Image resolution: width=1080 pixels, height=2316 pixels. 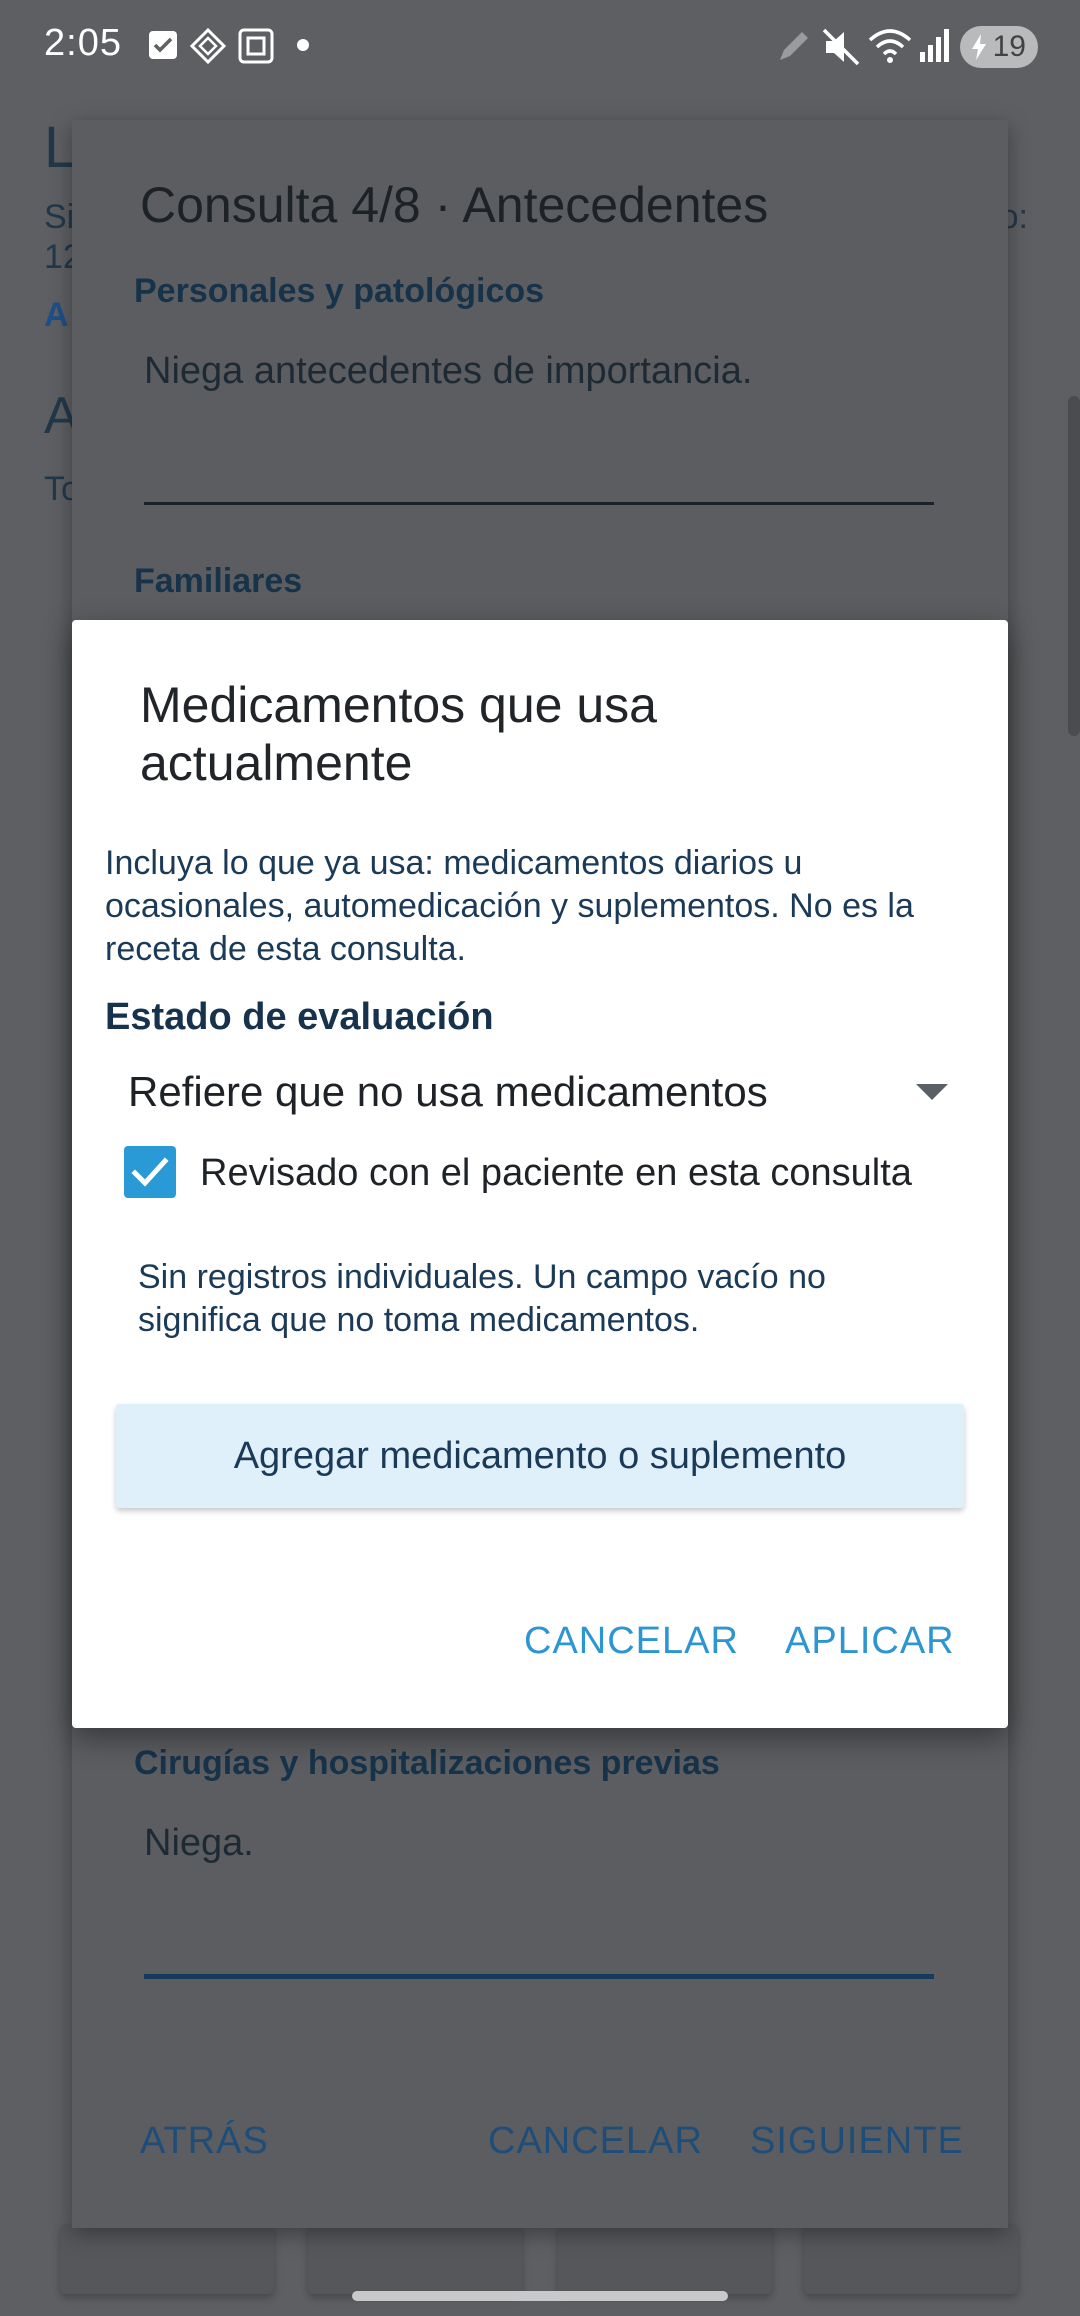 I want to click on gesture-nav-handle, so click(x=540, y=2296).